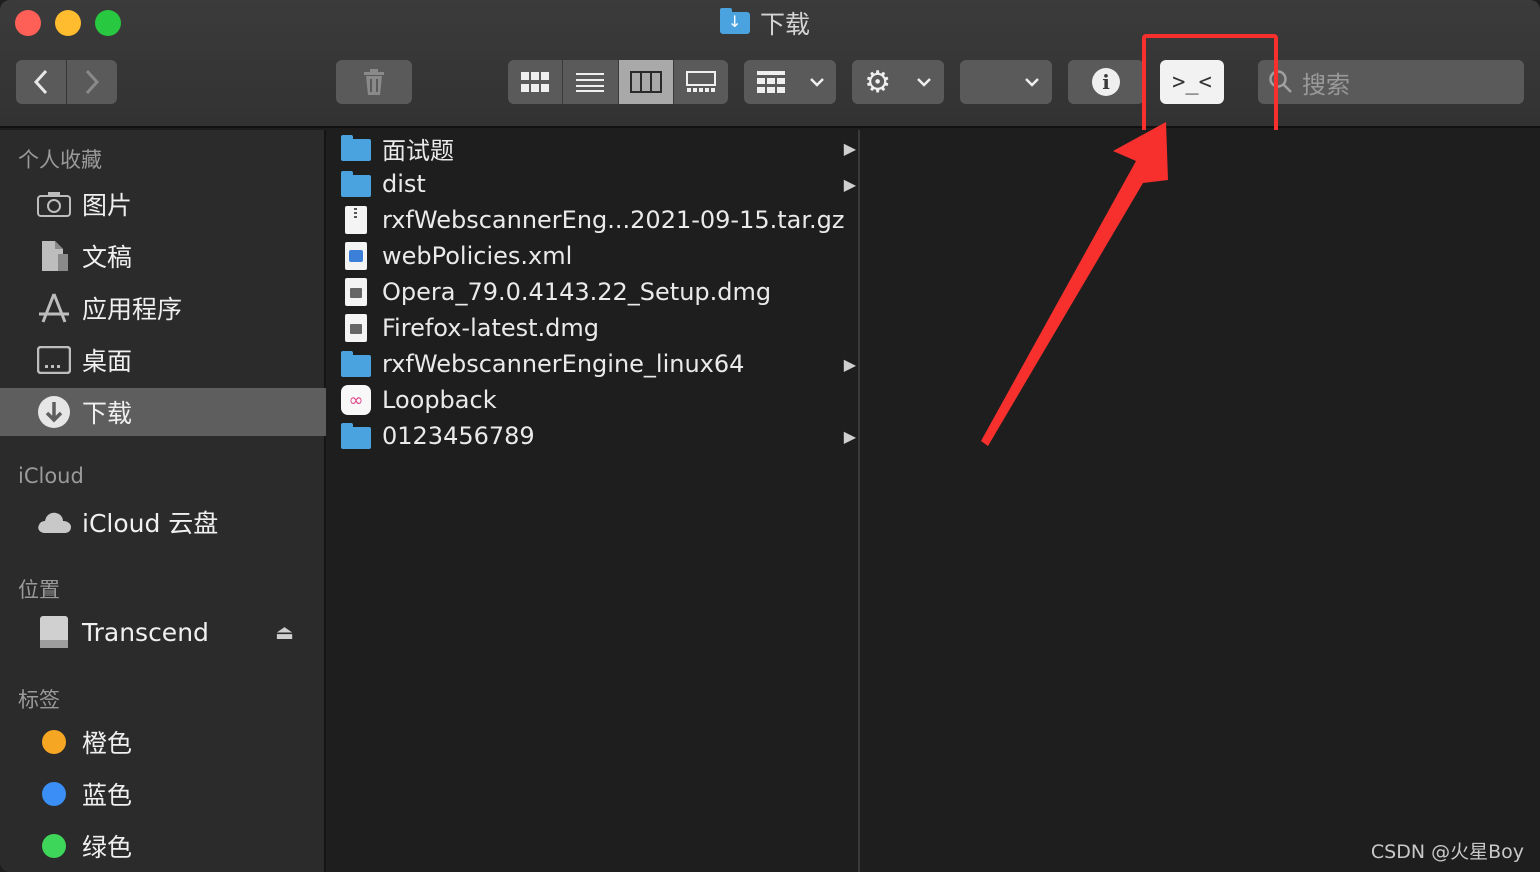 The image size is (1540, 872). What do you see at coordinates (54, 412) in the screenshot?
I see `download-icon` at bounding box center [54, 412].